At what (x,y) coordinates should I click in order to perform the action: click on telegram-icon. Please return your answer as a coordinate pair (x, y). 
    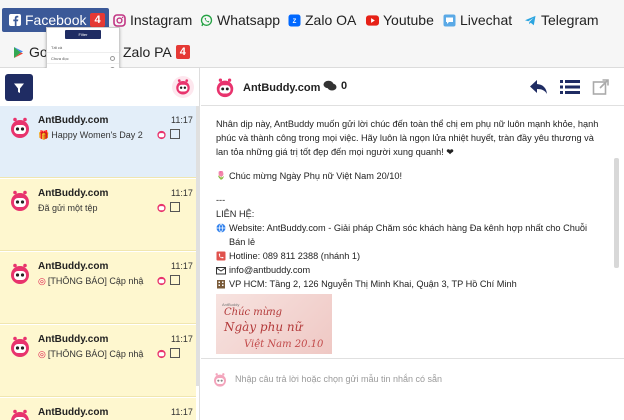
    Looking at the image, I should click on (530, 20).